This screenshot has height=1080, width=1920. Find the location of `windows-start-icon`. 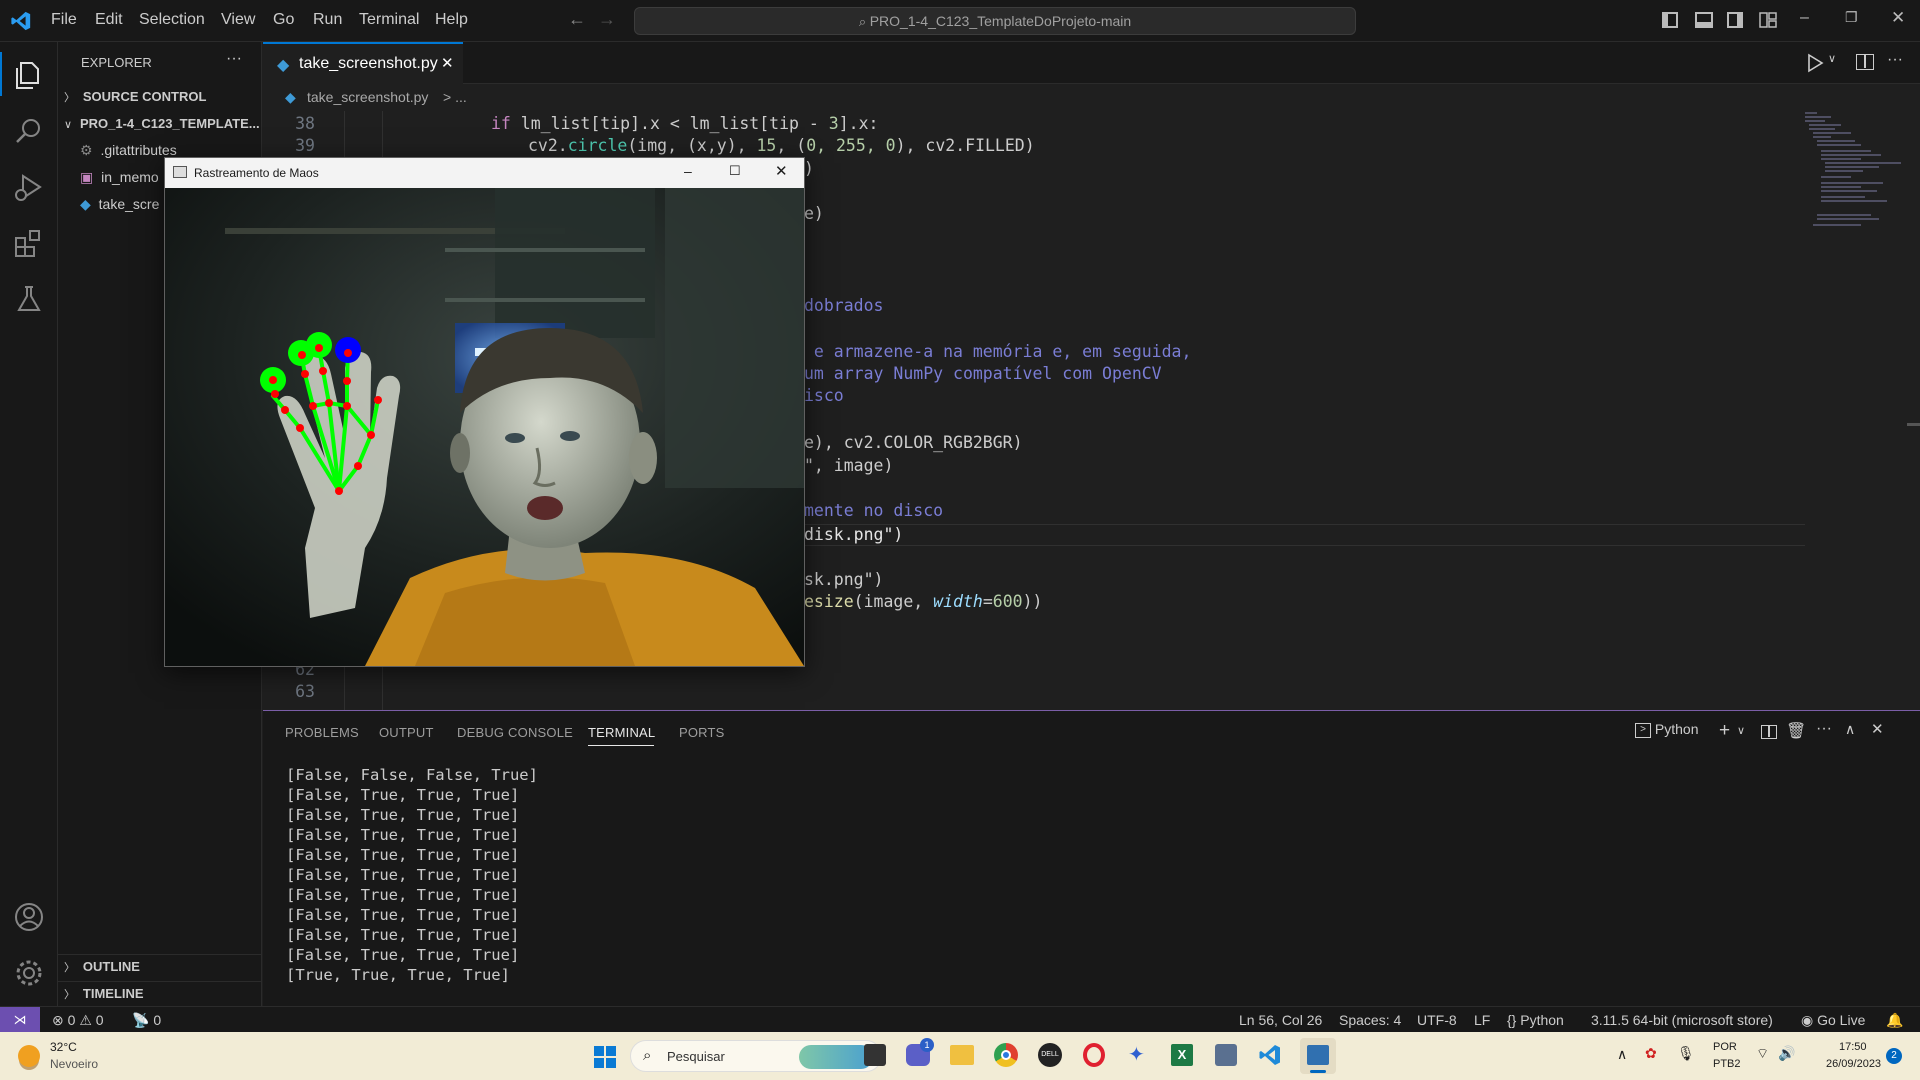

windows-start-icon is located at coordinates (605, 1057).